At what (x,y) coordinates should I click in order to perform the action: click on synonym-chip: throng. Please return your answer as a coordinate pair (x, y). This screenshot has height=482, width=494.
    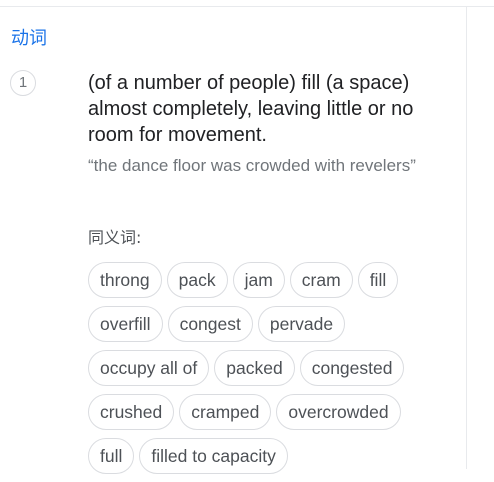
    Looking at the image, I should click on (125, 280).